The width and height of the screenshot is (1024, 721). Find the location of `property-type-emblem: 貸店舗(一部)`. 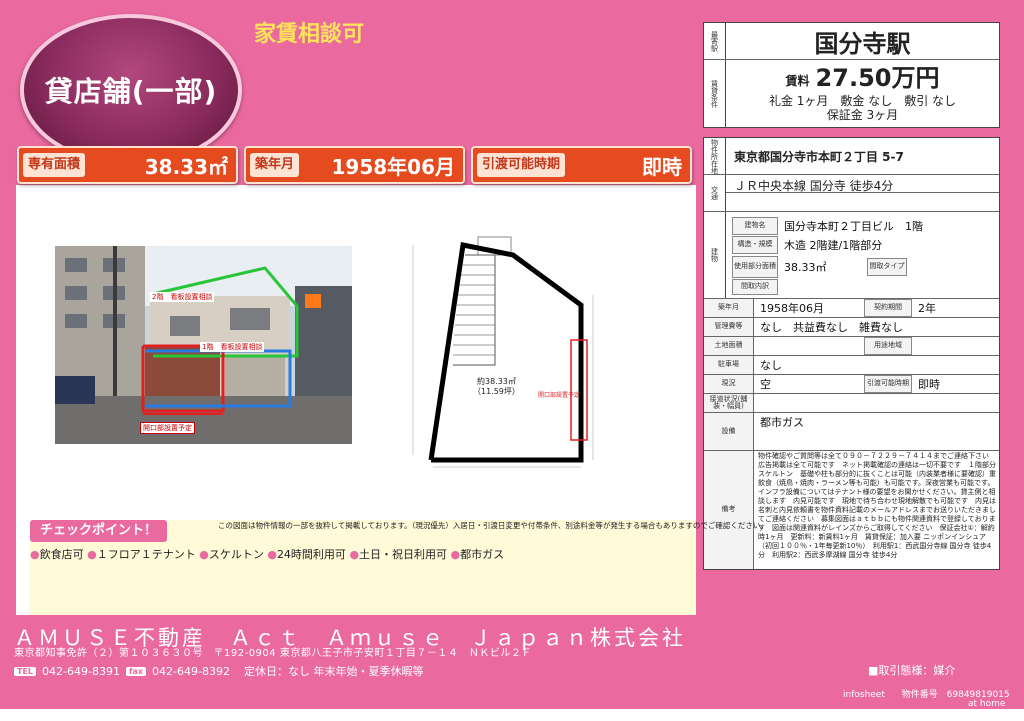

property-type-emblem: 貸店舗(一部) is located at coordinates (131, 90).